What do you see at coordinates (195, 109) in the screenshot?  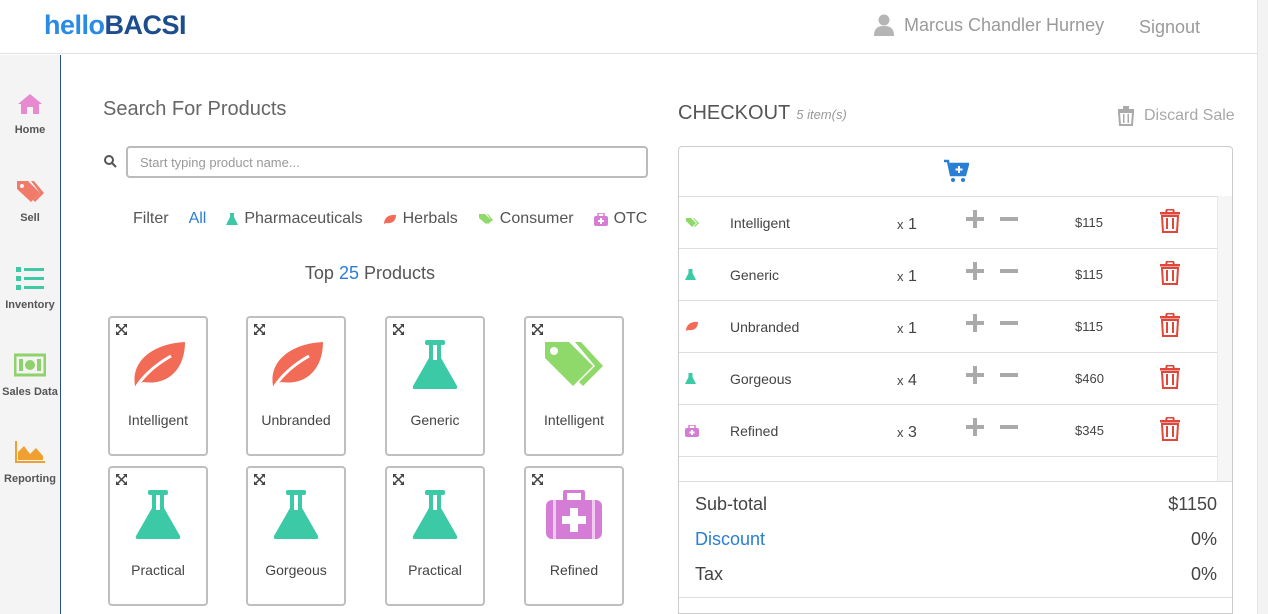 I see `search-title: Search For Products` at bounding box center [195, 109].